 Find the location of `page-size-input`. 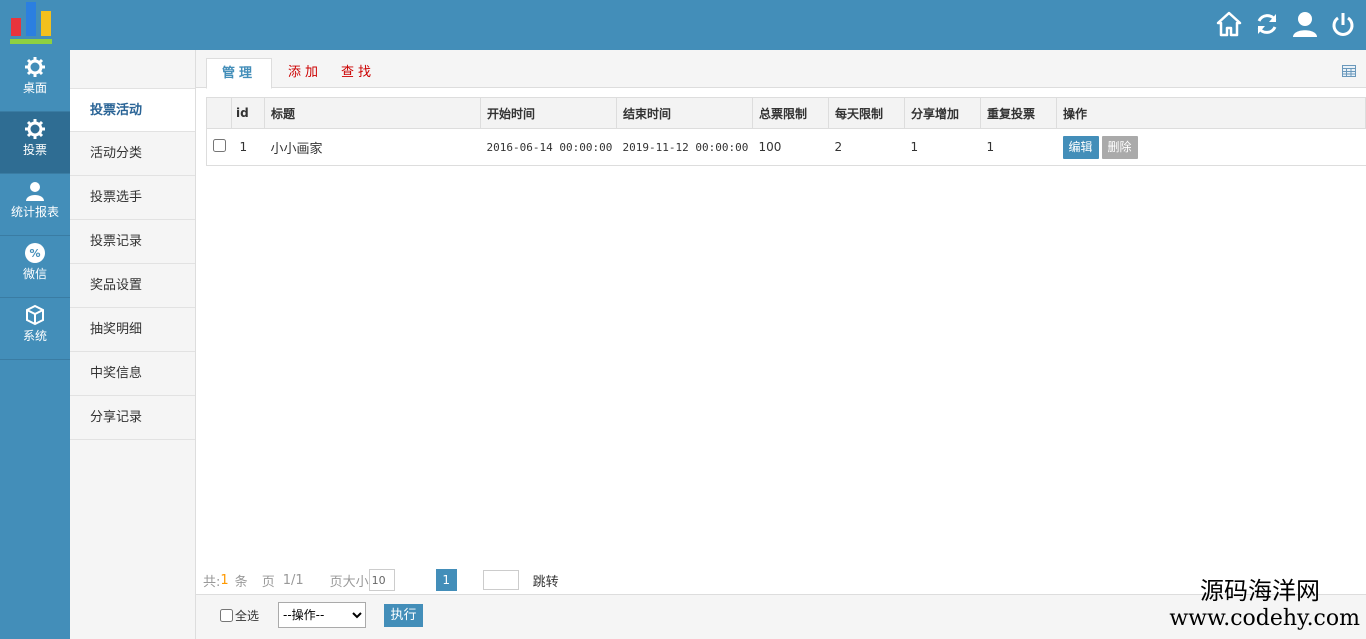

page-size-input is located at coordinates (381, 580).